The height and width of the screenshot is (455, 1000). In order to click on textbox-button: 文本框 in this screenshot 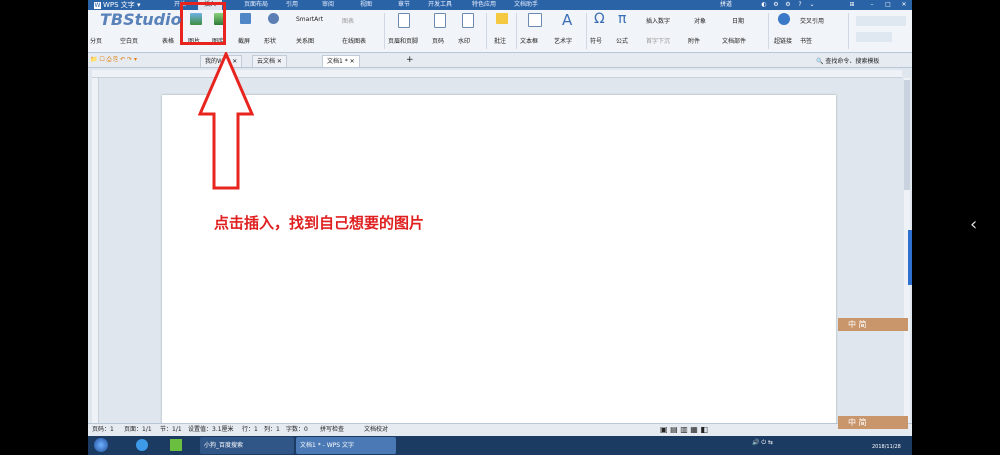, I will do `click(529, 40)`.